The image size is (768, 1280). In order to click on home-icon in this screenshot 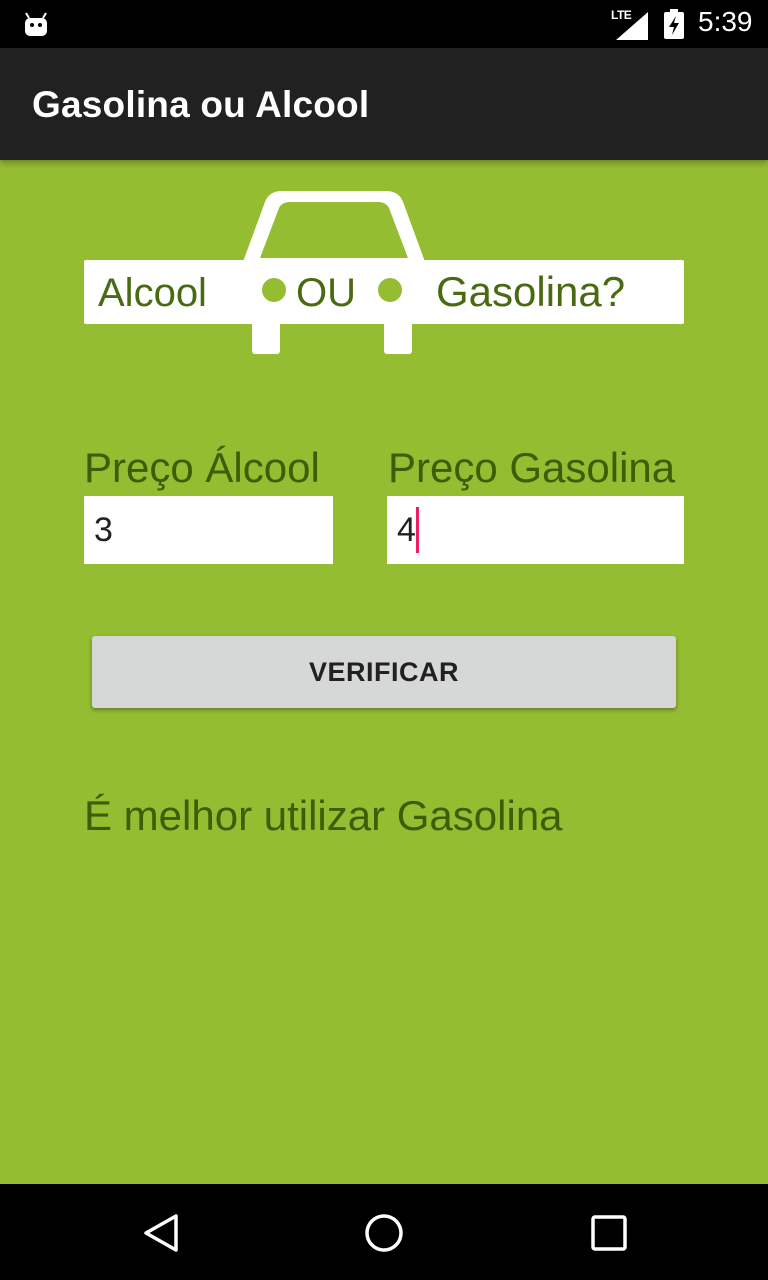, I will do `click(384, 1233)`.